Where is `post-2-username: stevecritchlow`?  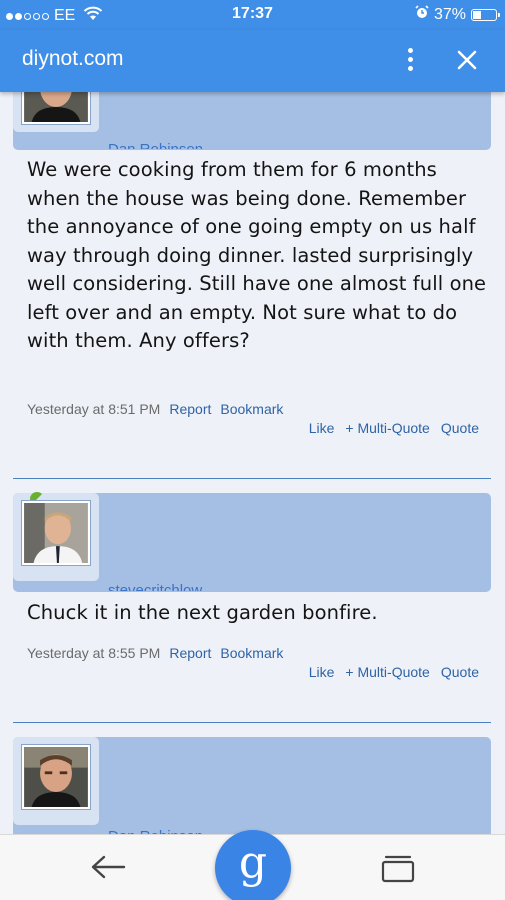 post-2-username: stevecritchlow is located at coordinates (155, 586).